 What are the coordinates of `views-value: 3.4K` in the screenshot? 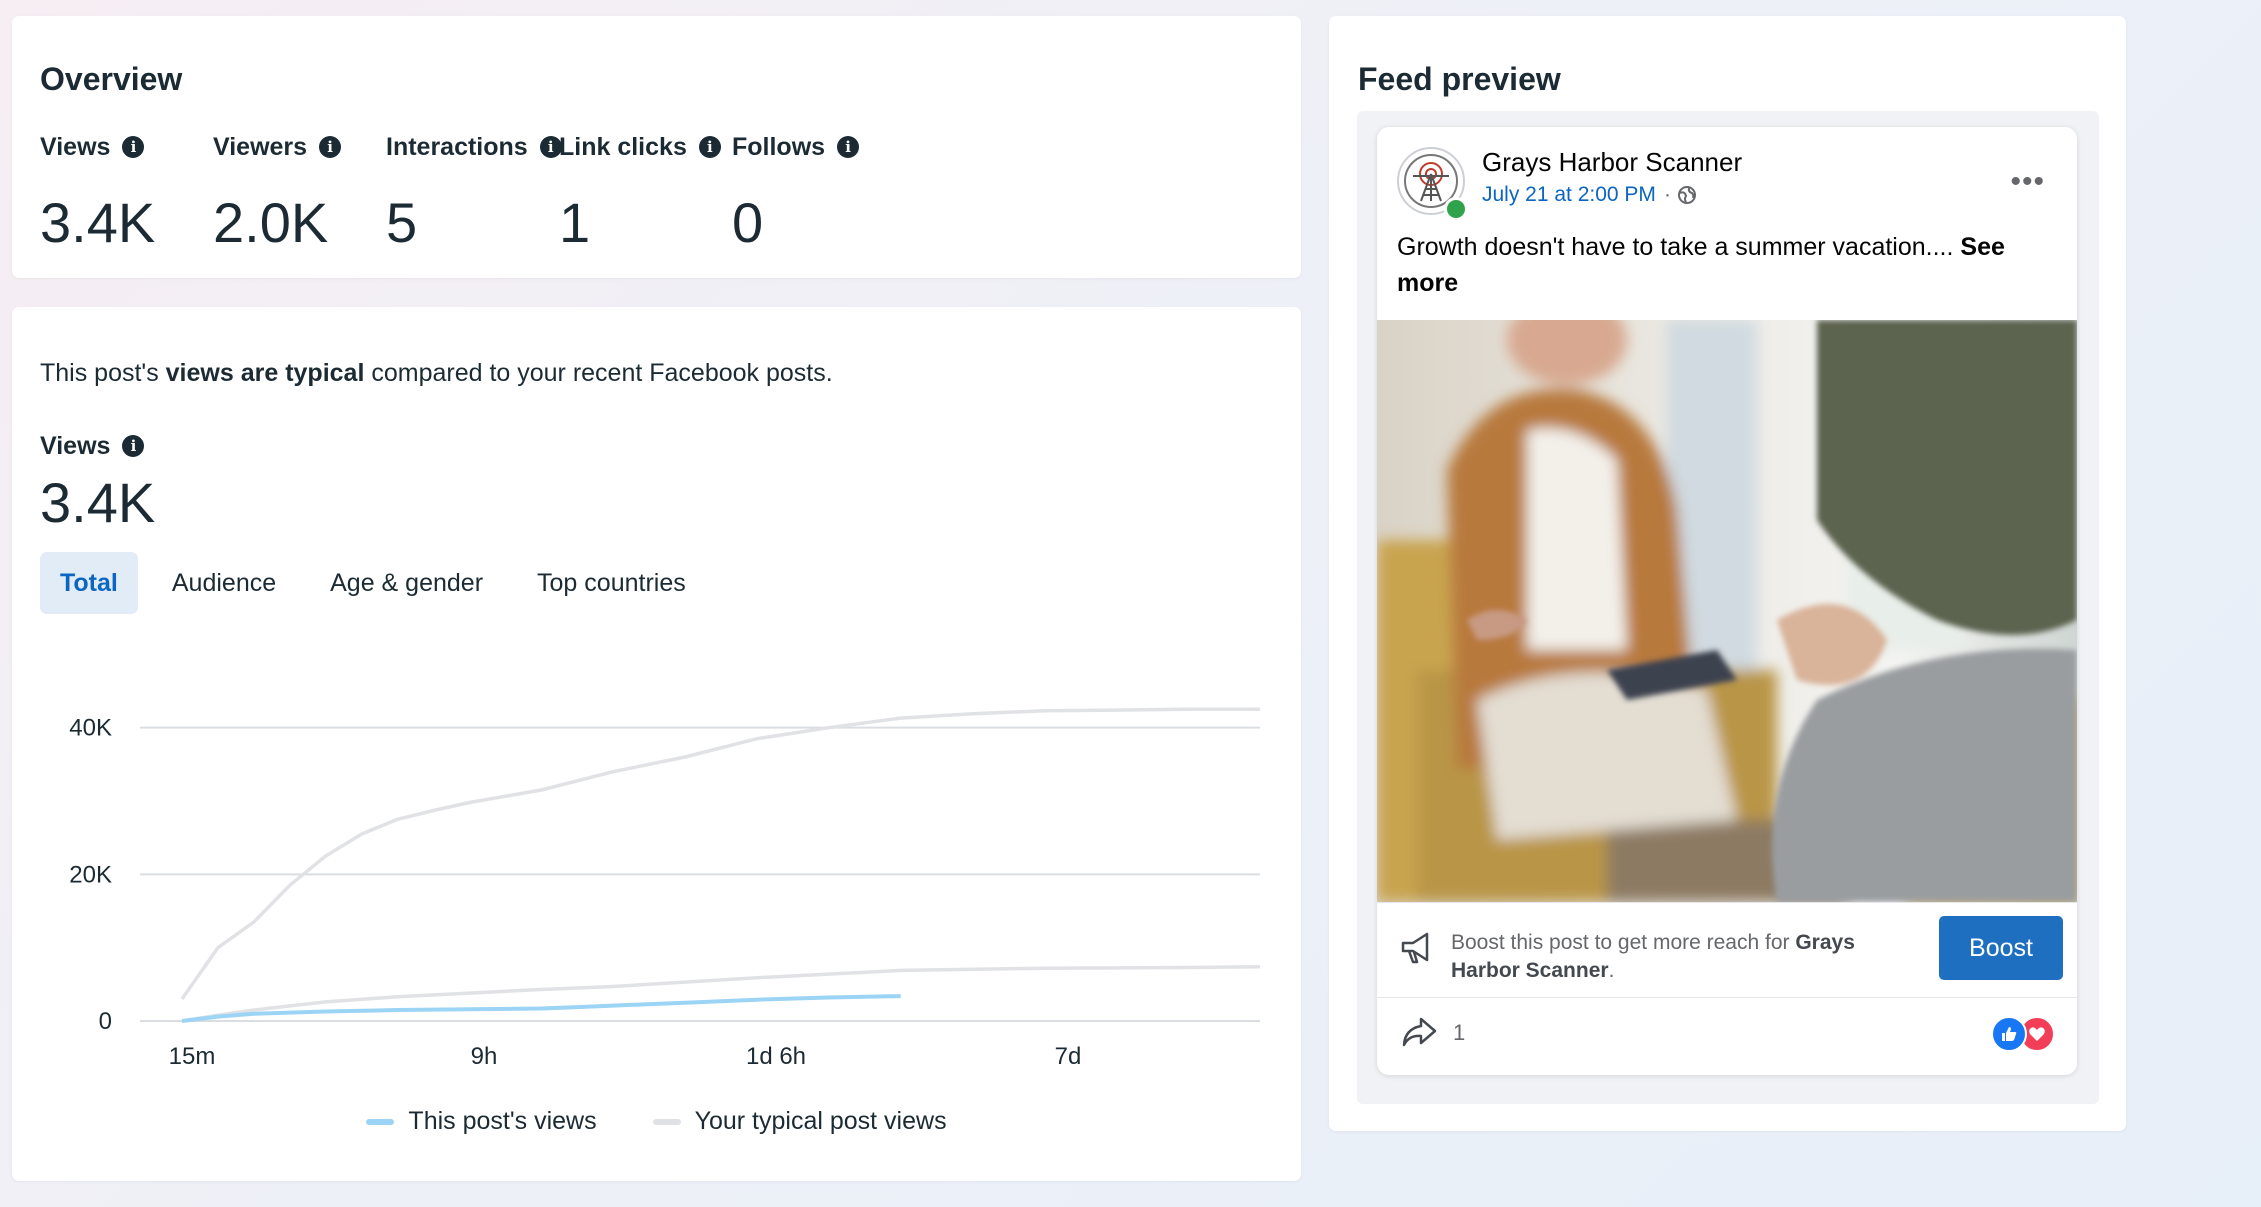 It's located at (98, 502).